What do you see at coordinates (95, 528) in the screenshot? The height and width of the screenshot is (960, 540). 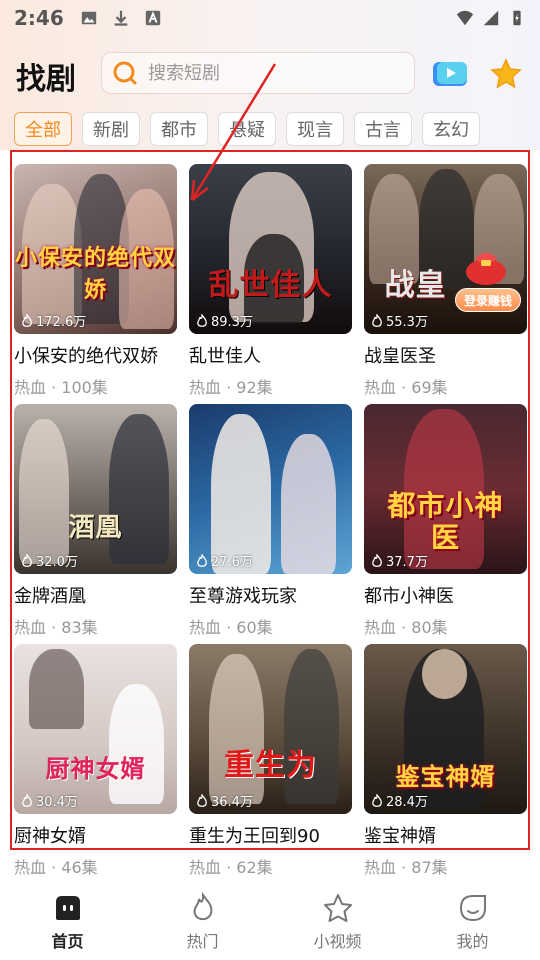 I see `poster-title: 酒凰` at bounding box center [95, 528].